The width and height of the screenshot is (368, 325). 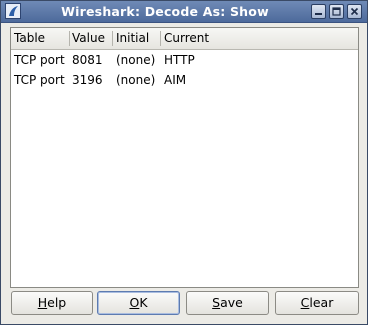 I want to click on help-button: Help, so click(x=52, y=303).